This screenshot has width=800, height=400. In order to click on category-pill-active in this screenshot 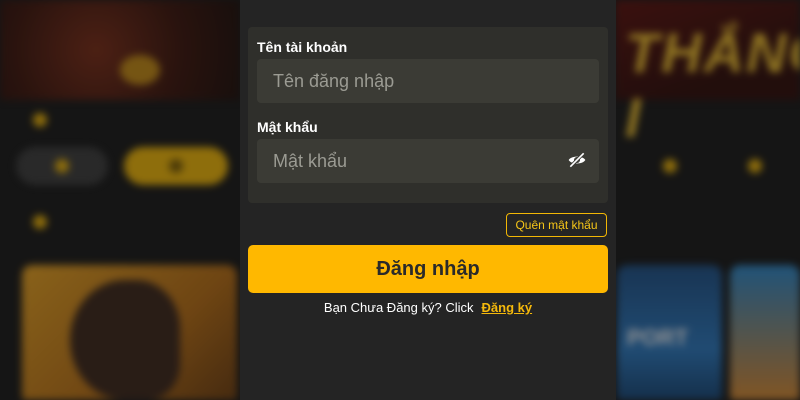, I will do `click(176, 166)`.